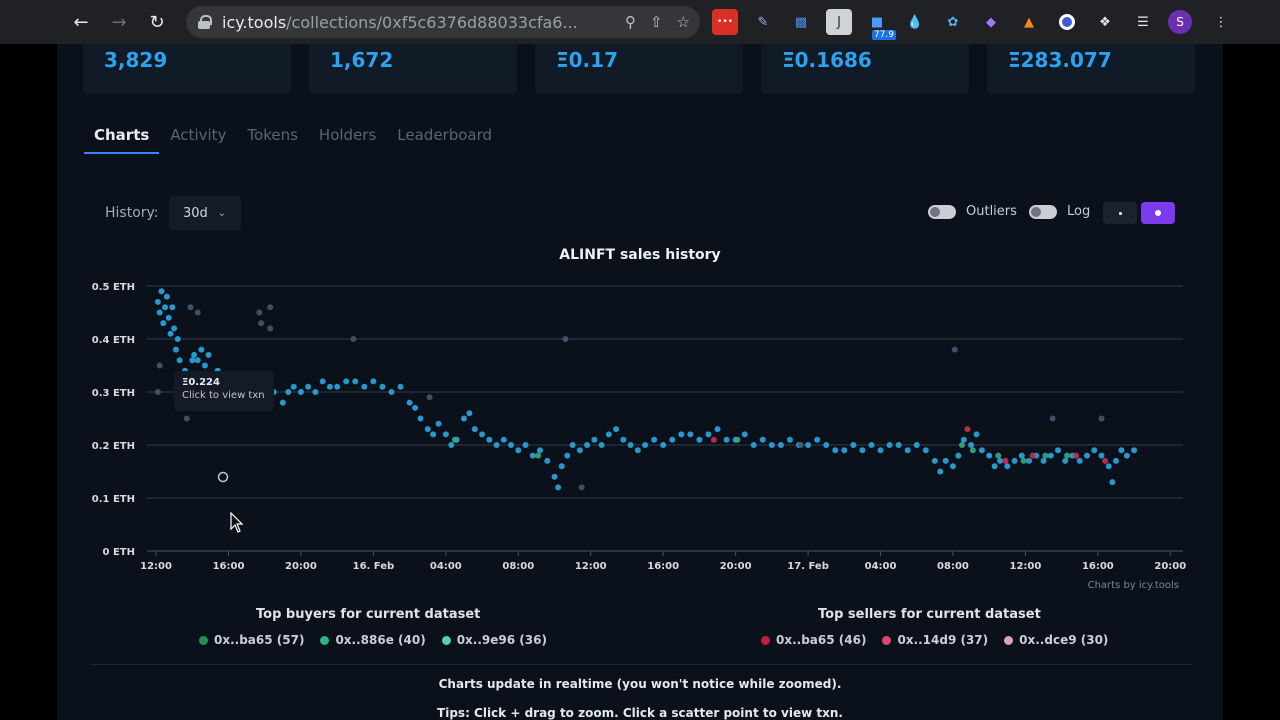  Describe the element at coordinates (942, 211) in the screenshot. I see `outliers-toggle` at that location.